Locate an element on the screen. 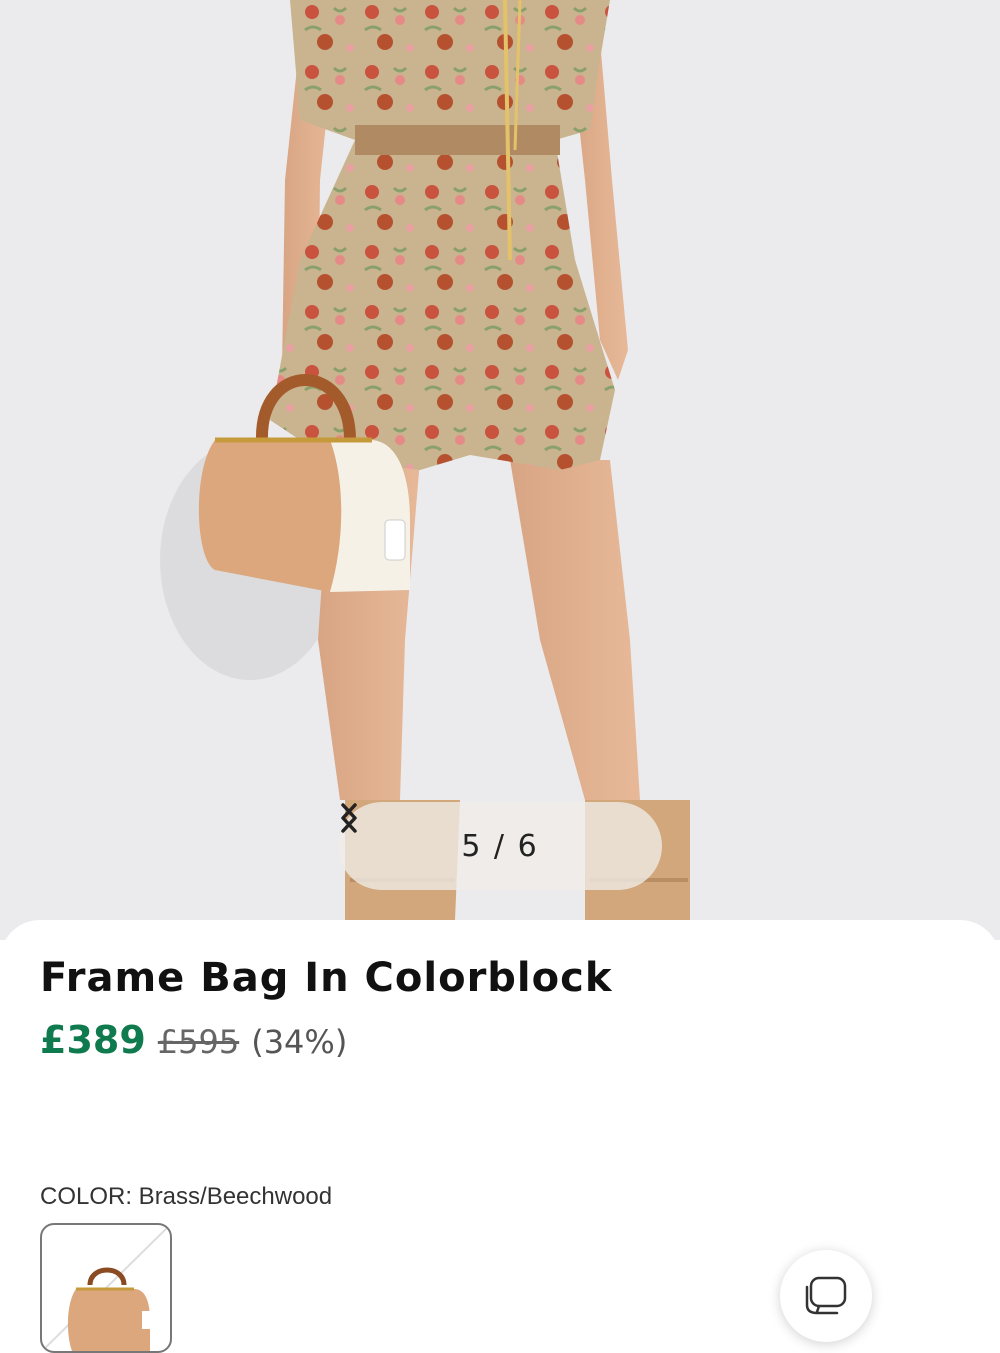 This screenshot has width=1000, height=1353. next-image-button is located at coordinates (486, 834).